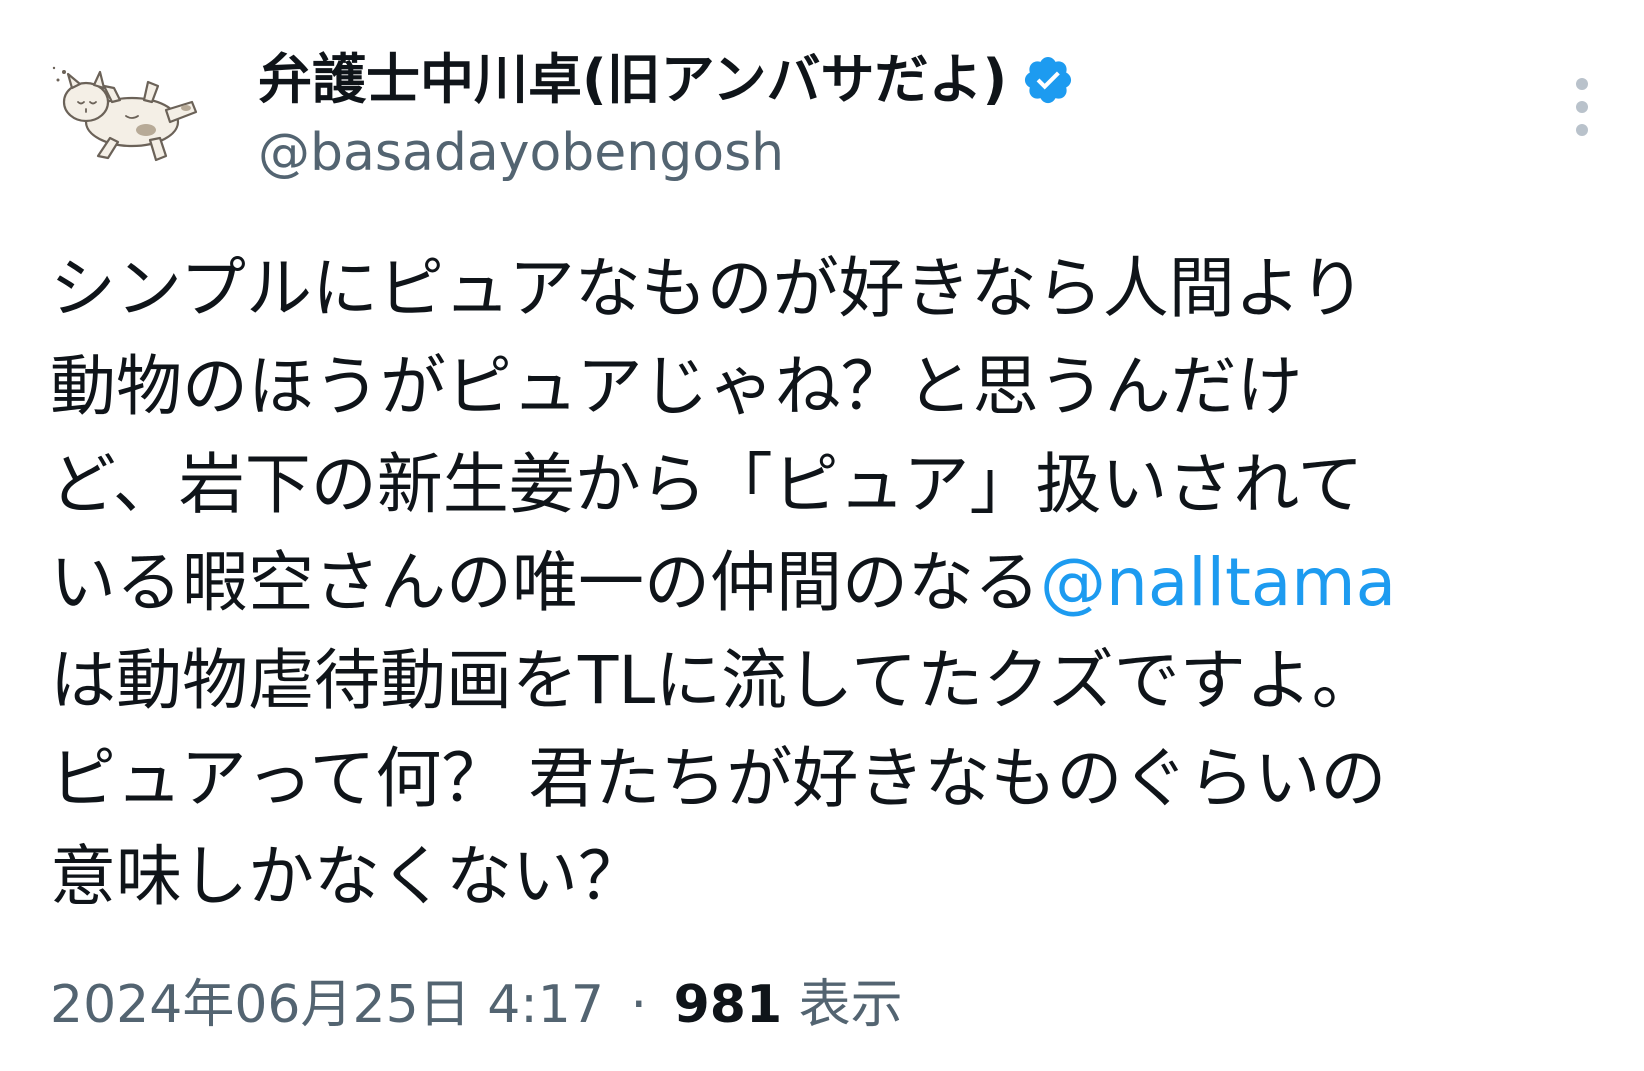 The height and width of the screenshot is (1071, 1644). I want to click on tweet-line-5: は動物虐待動画をTLに流してたクズですよ。, so click(714, 680).